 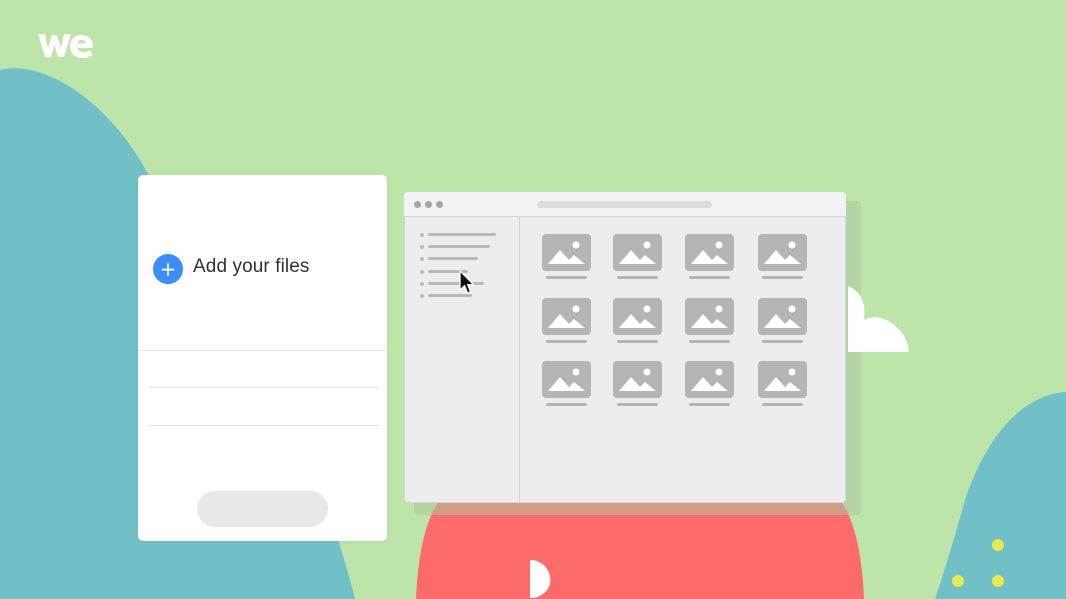 What do you see at coordinates (251, 267) in the screenshot?
I see `add-files-label: Add your files` at bounding box center [251, 267].